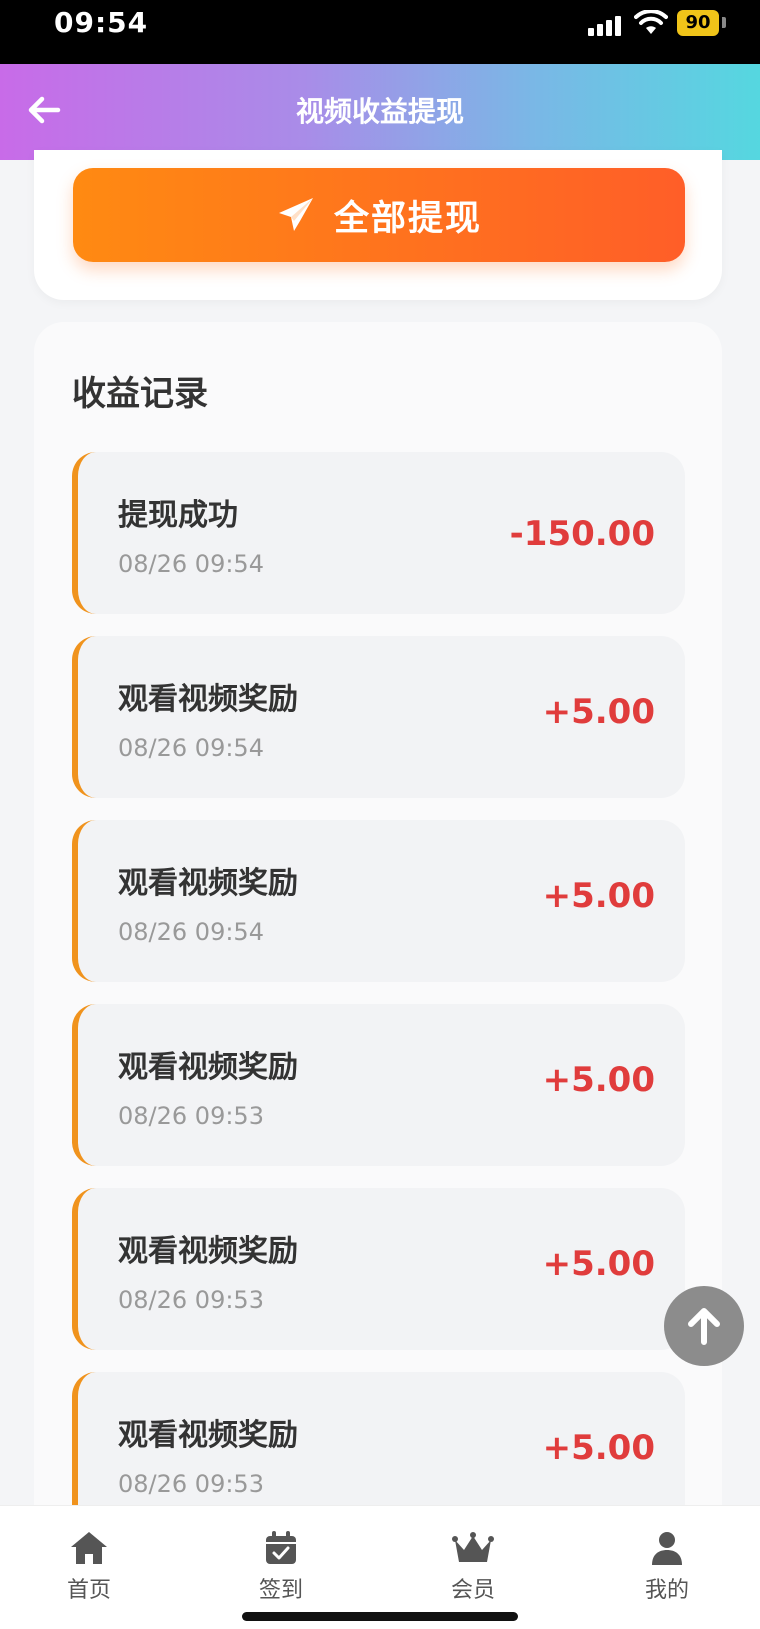 The height and width of the screenshot is (1629, 760). I want to click on withdraw-all-button: 全部提现, so click(379, 215).